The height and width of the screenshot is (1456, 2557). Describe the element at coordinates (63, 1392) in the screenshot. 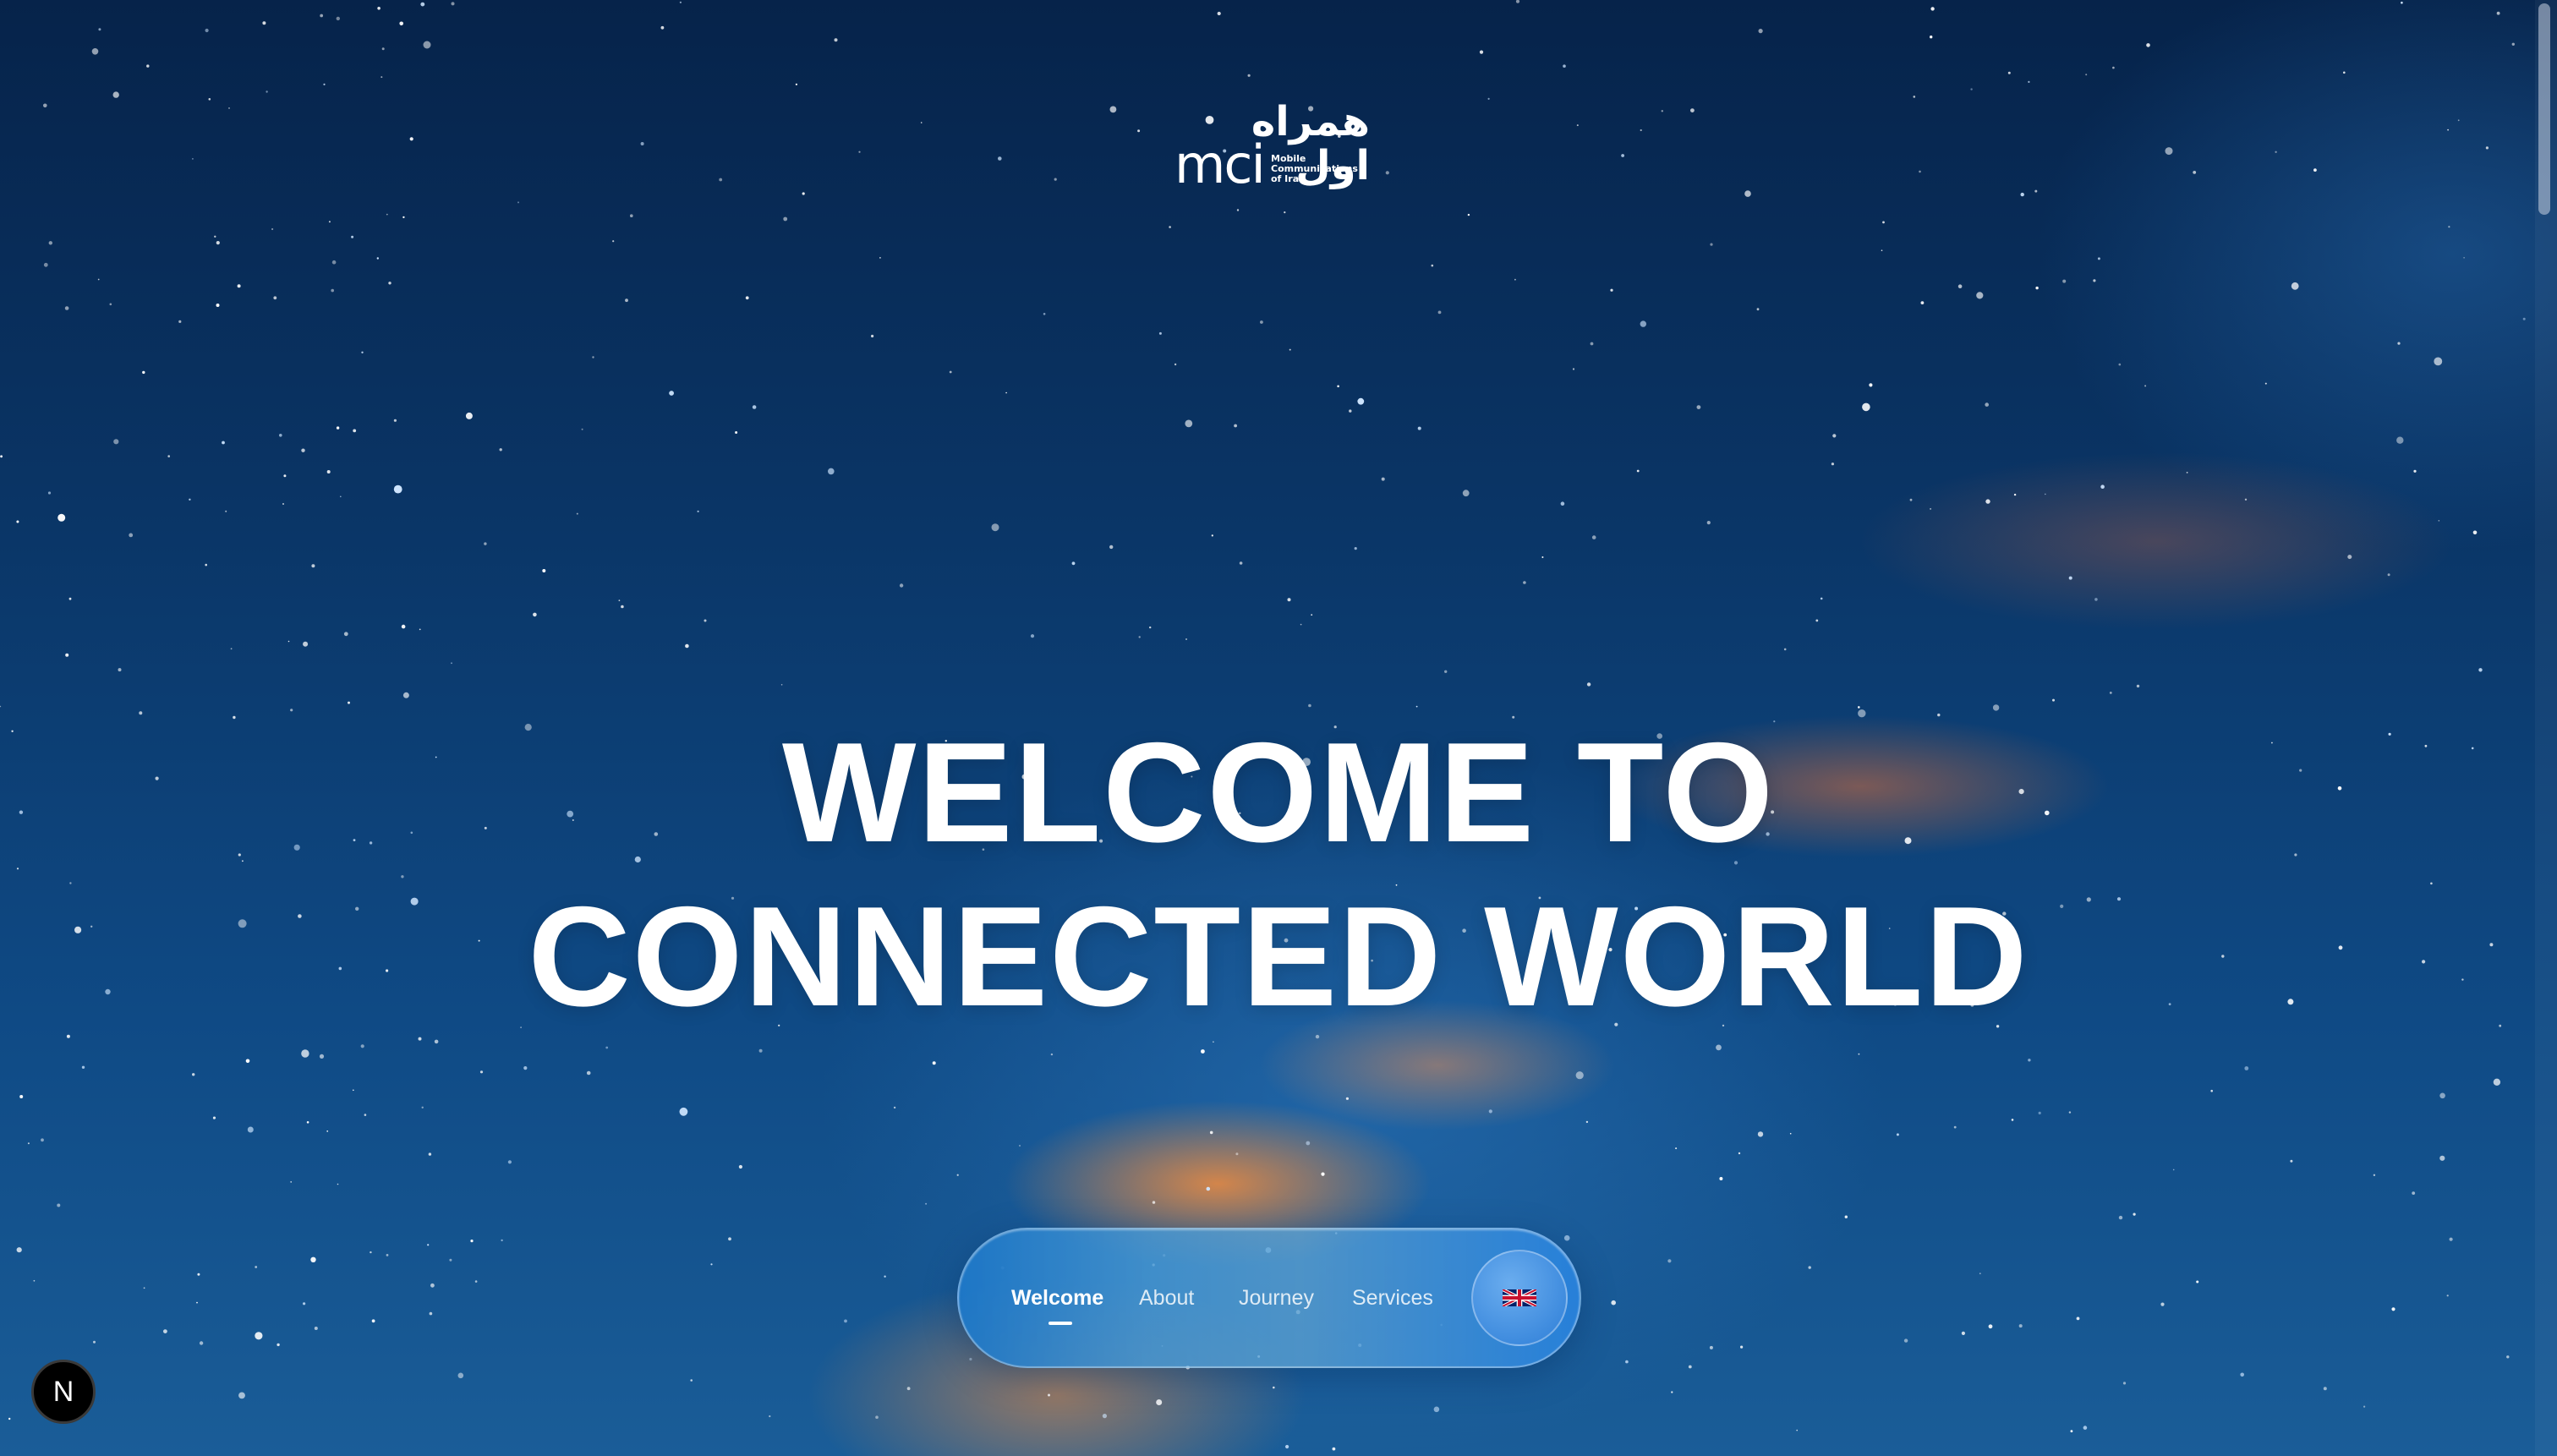

I see `nextjs-dev-badge: N` at that location.